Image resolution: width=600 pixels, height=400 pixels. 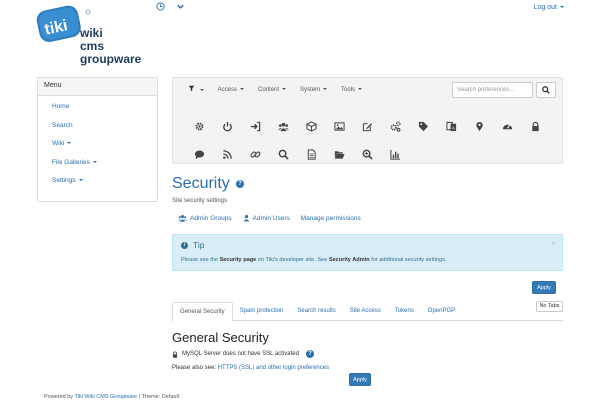 What do you see at coordinates (158, 397) in the screenshot?
I see `footer-theme: | Theme: Default` at bounding box center [158, 397].